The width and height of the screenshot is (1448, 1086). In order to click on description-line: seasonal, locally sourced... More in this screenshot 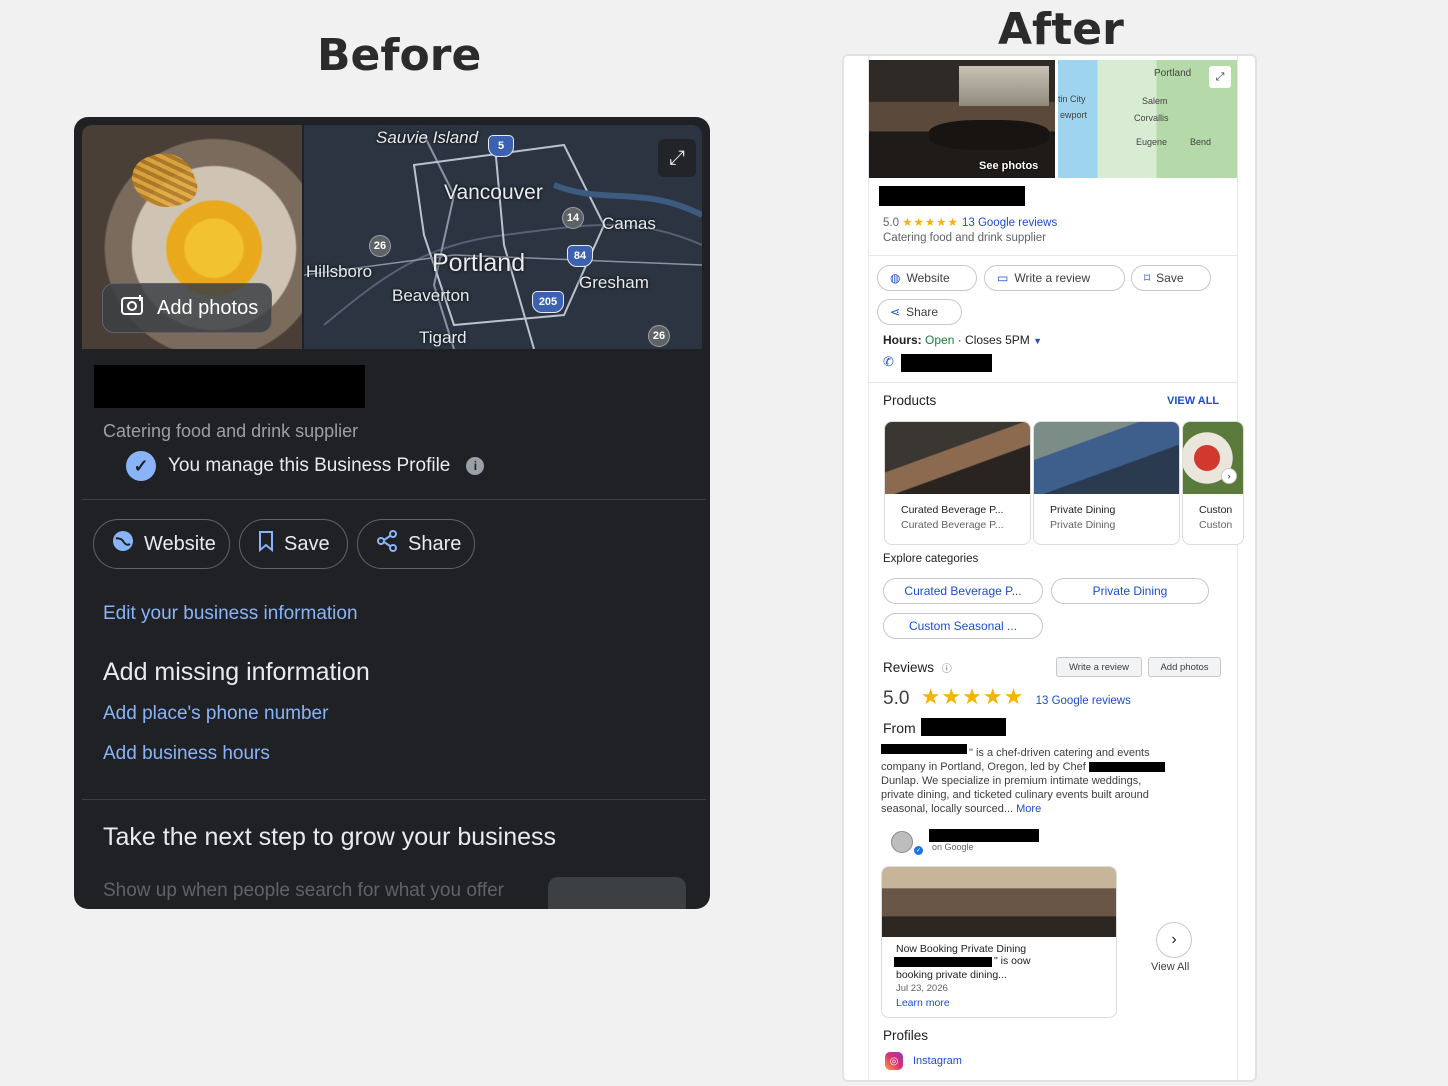, I will do `click(961, 809)`.